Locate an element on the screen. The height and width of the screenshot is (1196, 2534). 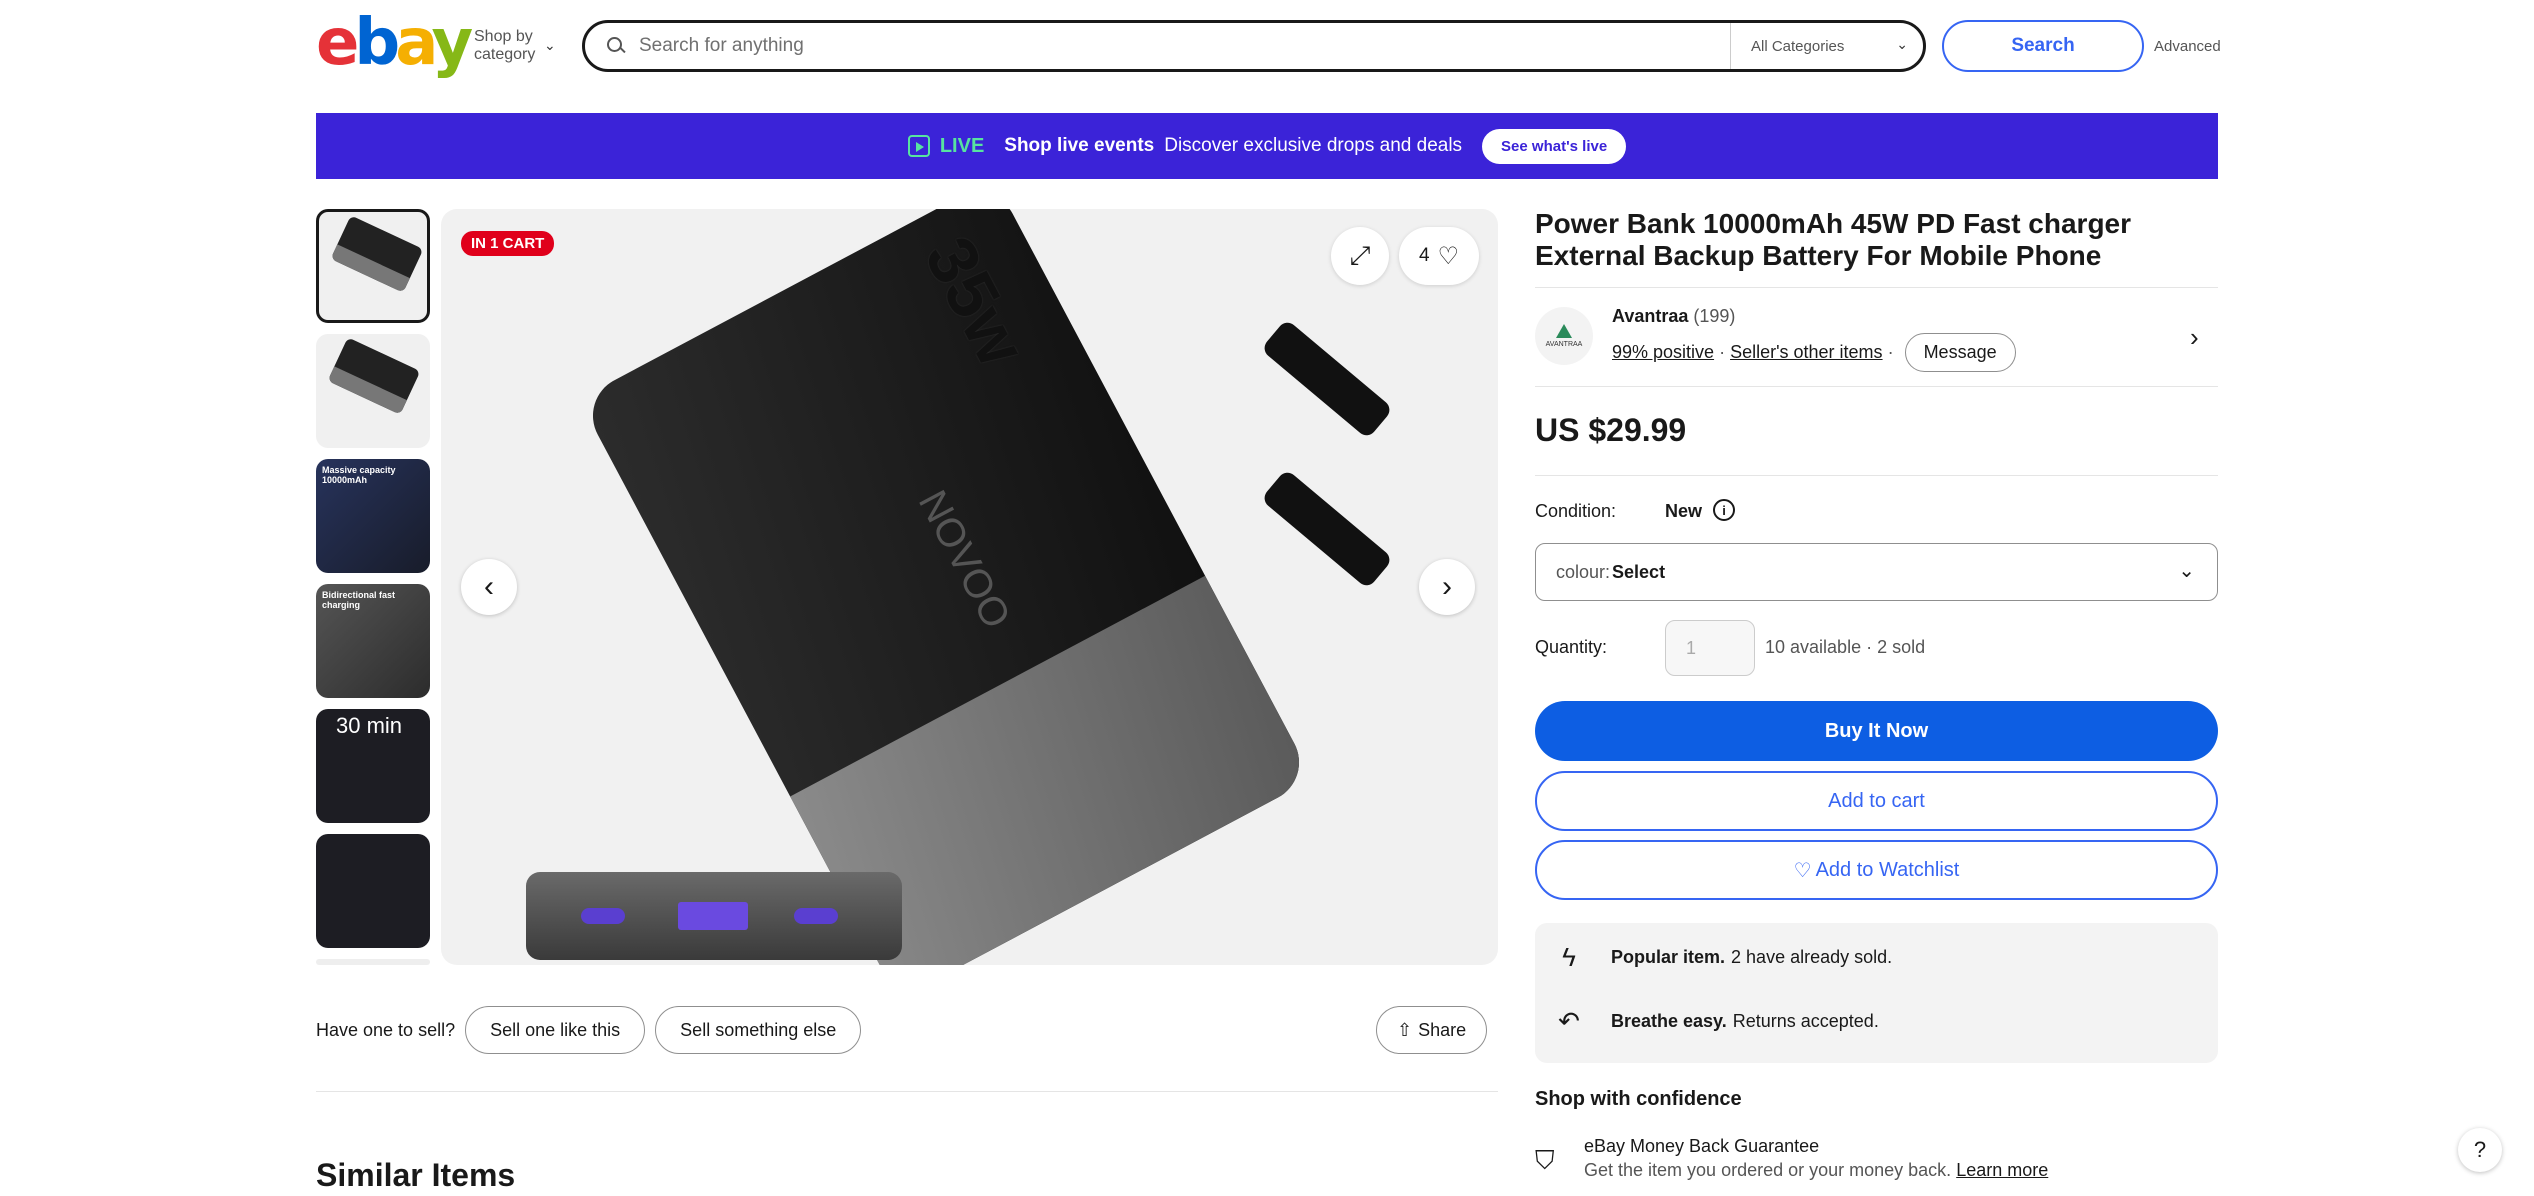
thumbnail-4: Bidirectional fast charging is located at coordinates (373, 641).